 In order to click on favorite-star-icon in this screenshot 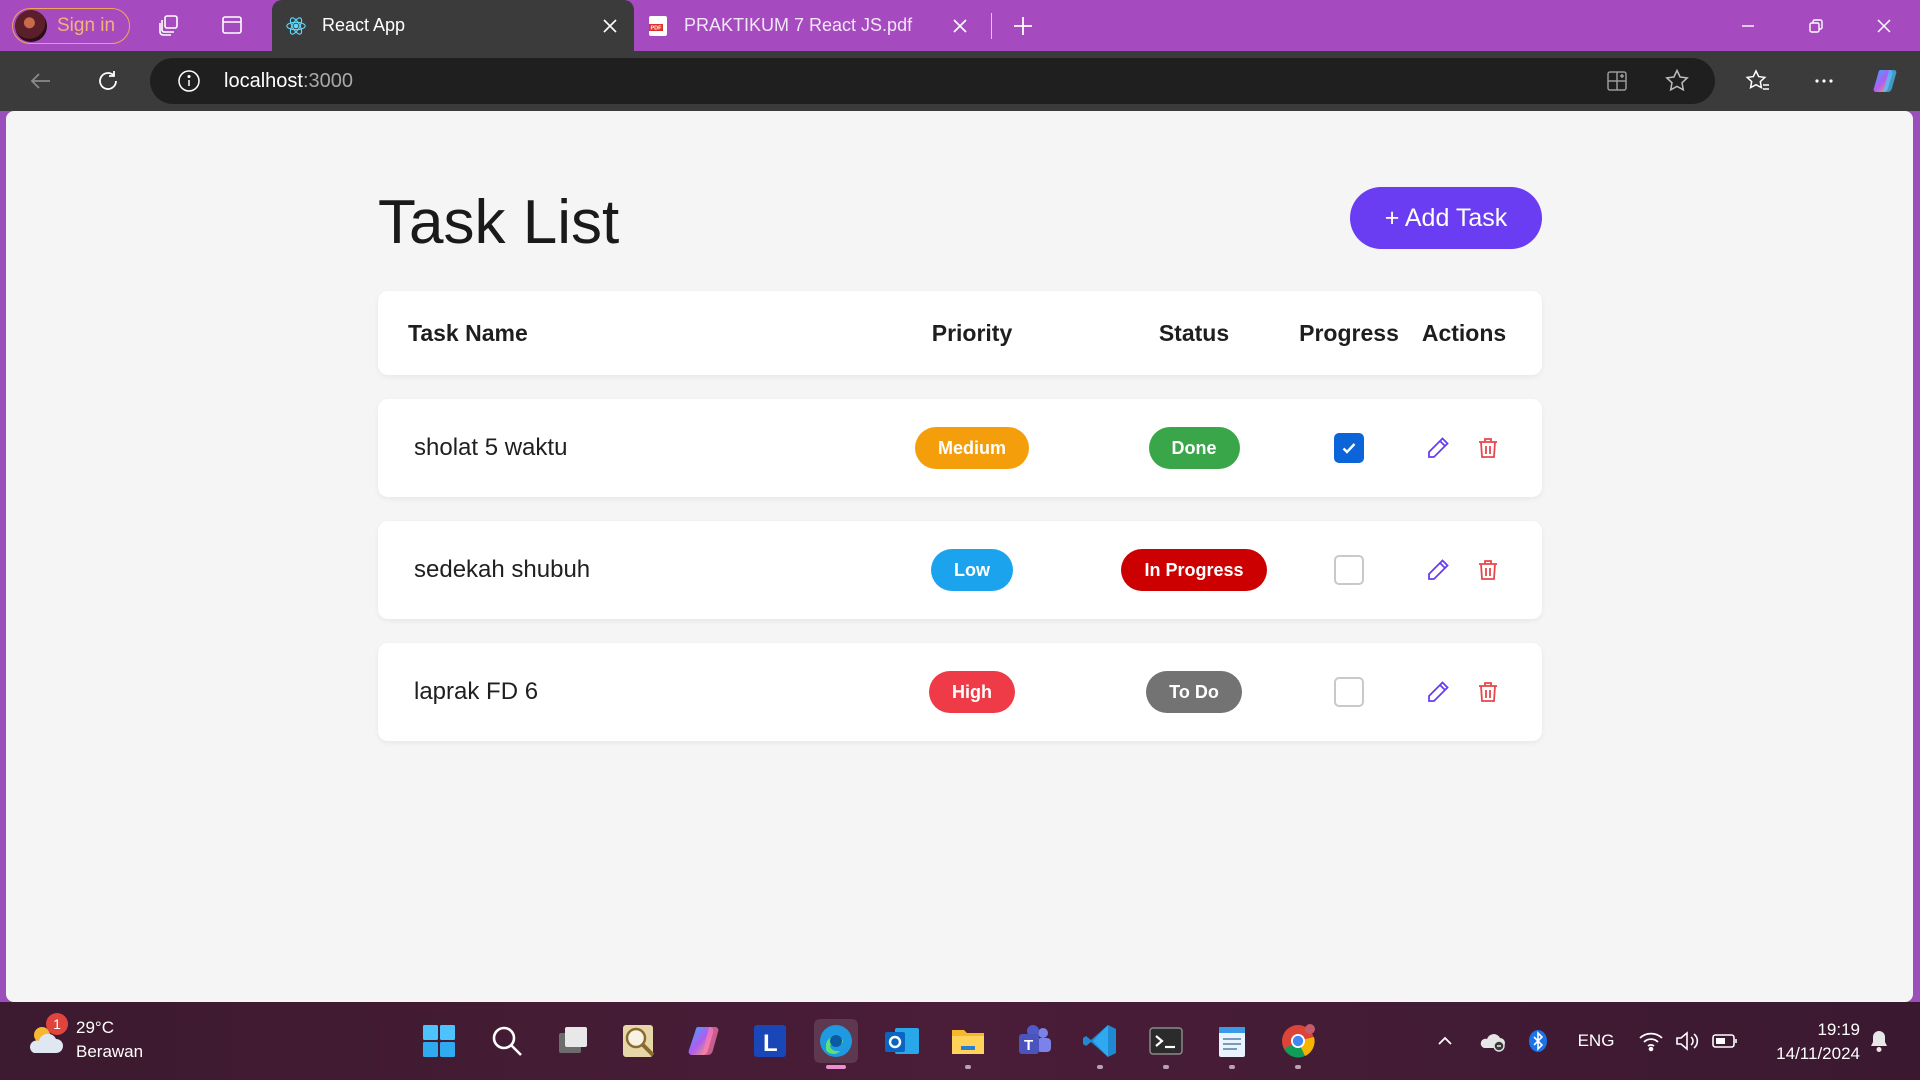, I will do `click(1677, 81)`.